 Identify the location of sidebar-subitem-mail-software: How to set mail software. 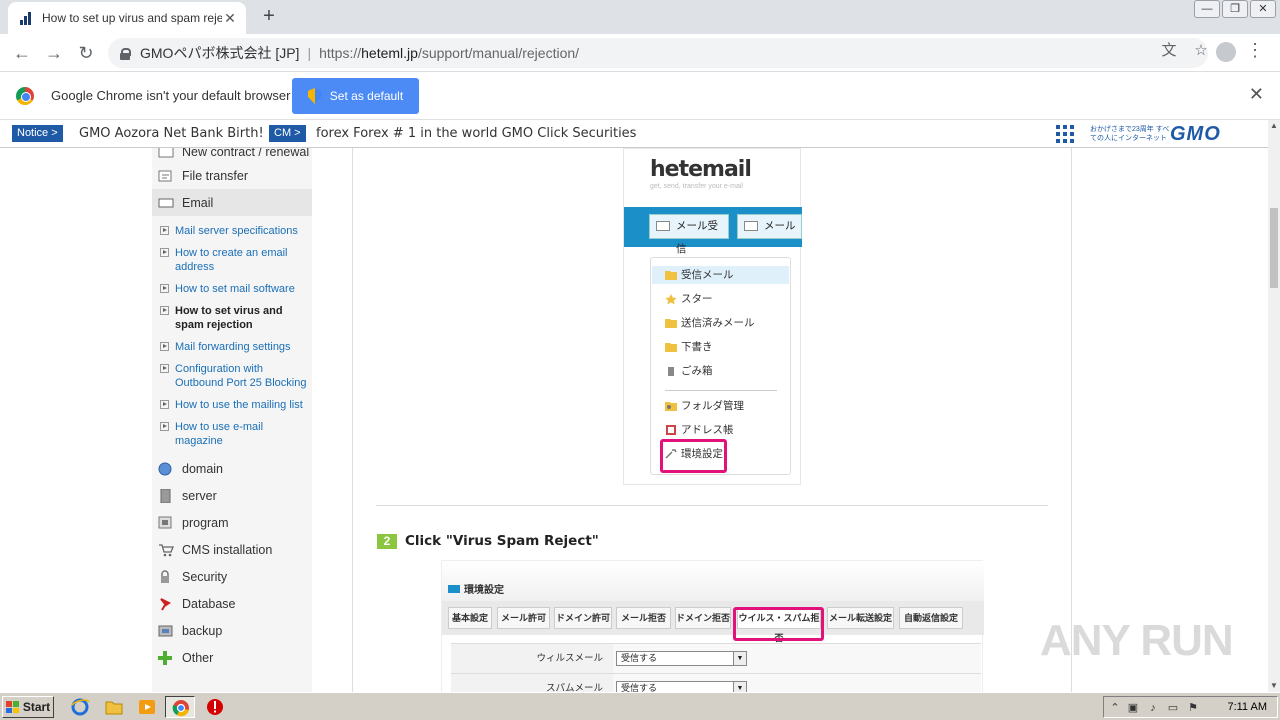
(232, 289).